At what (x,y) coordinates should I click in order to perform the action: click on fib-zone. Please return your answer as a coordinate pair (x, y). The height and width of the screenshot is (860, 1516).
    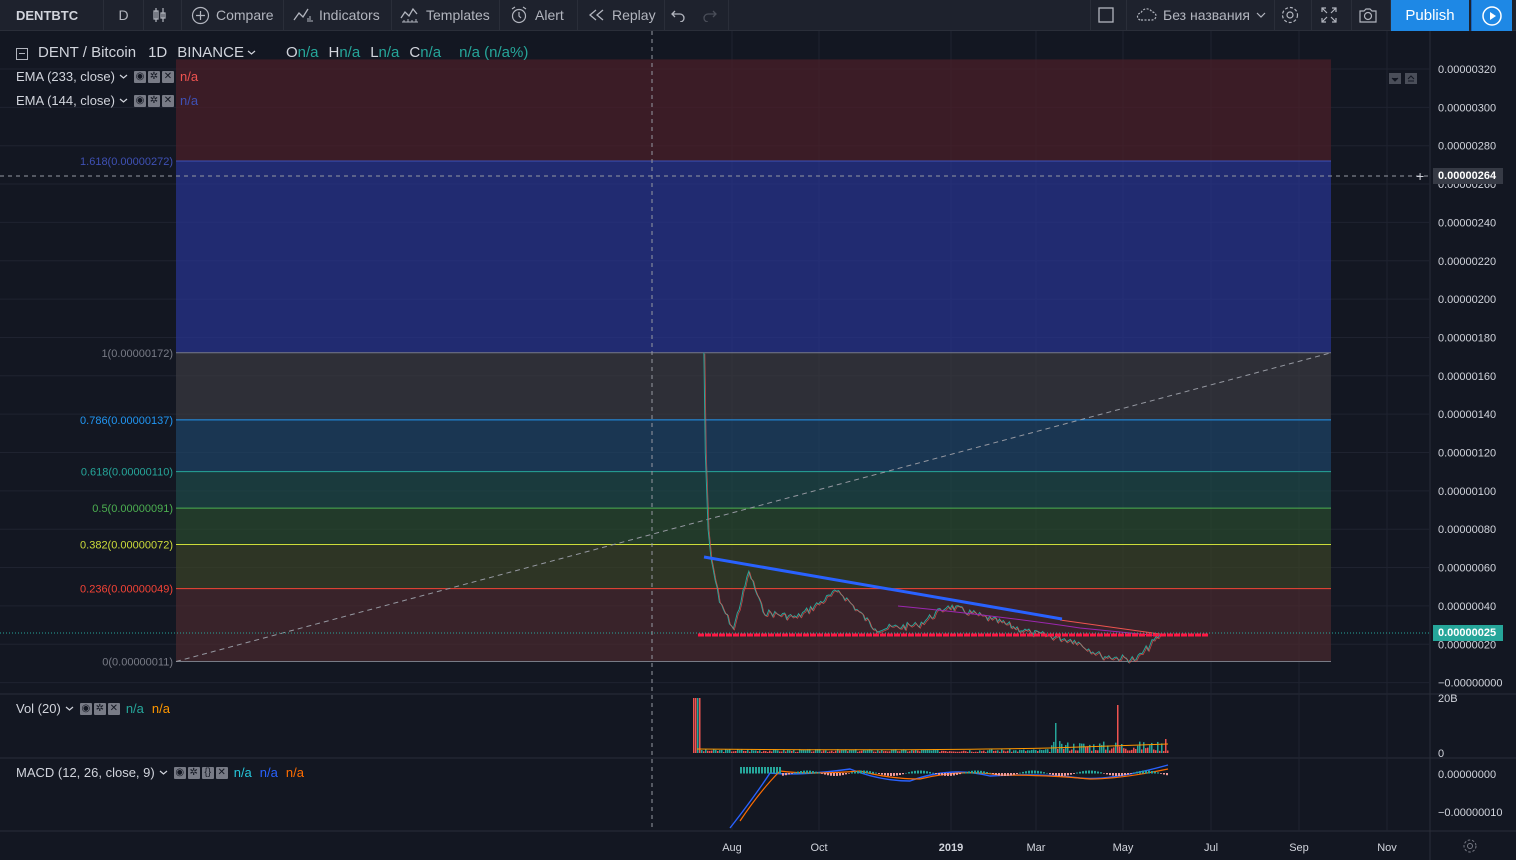
    Looking at the image, I should click on (753, 490).